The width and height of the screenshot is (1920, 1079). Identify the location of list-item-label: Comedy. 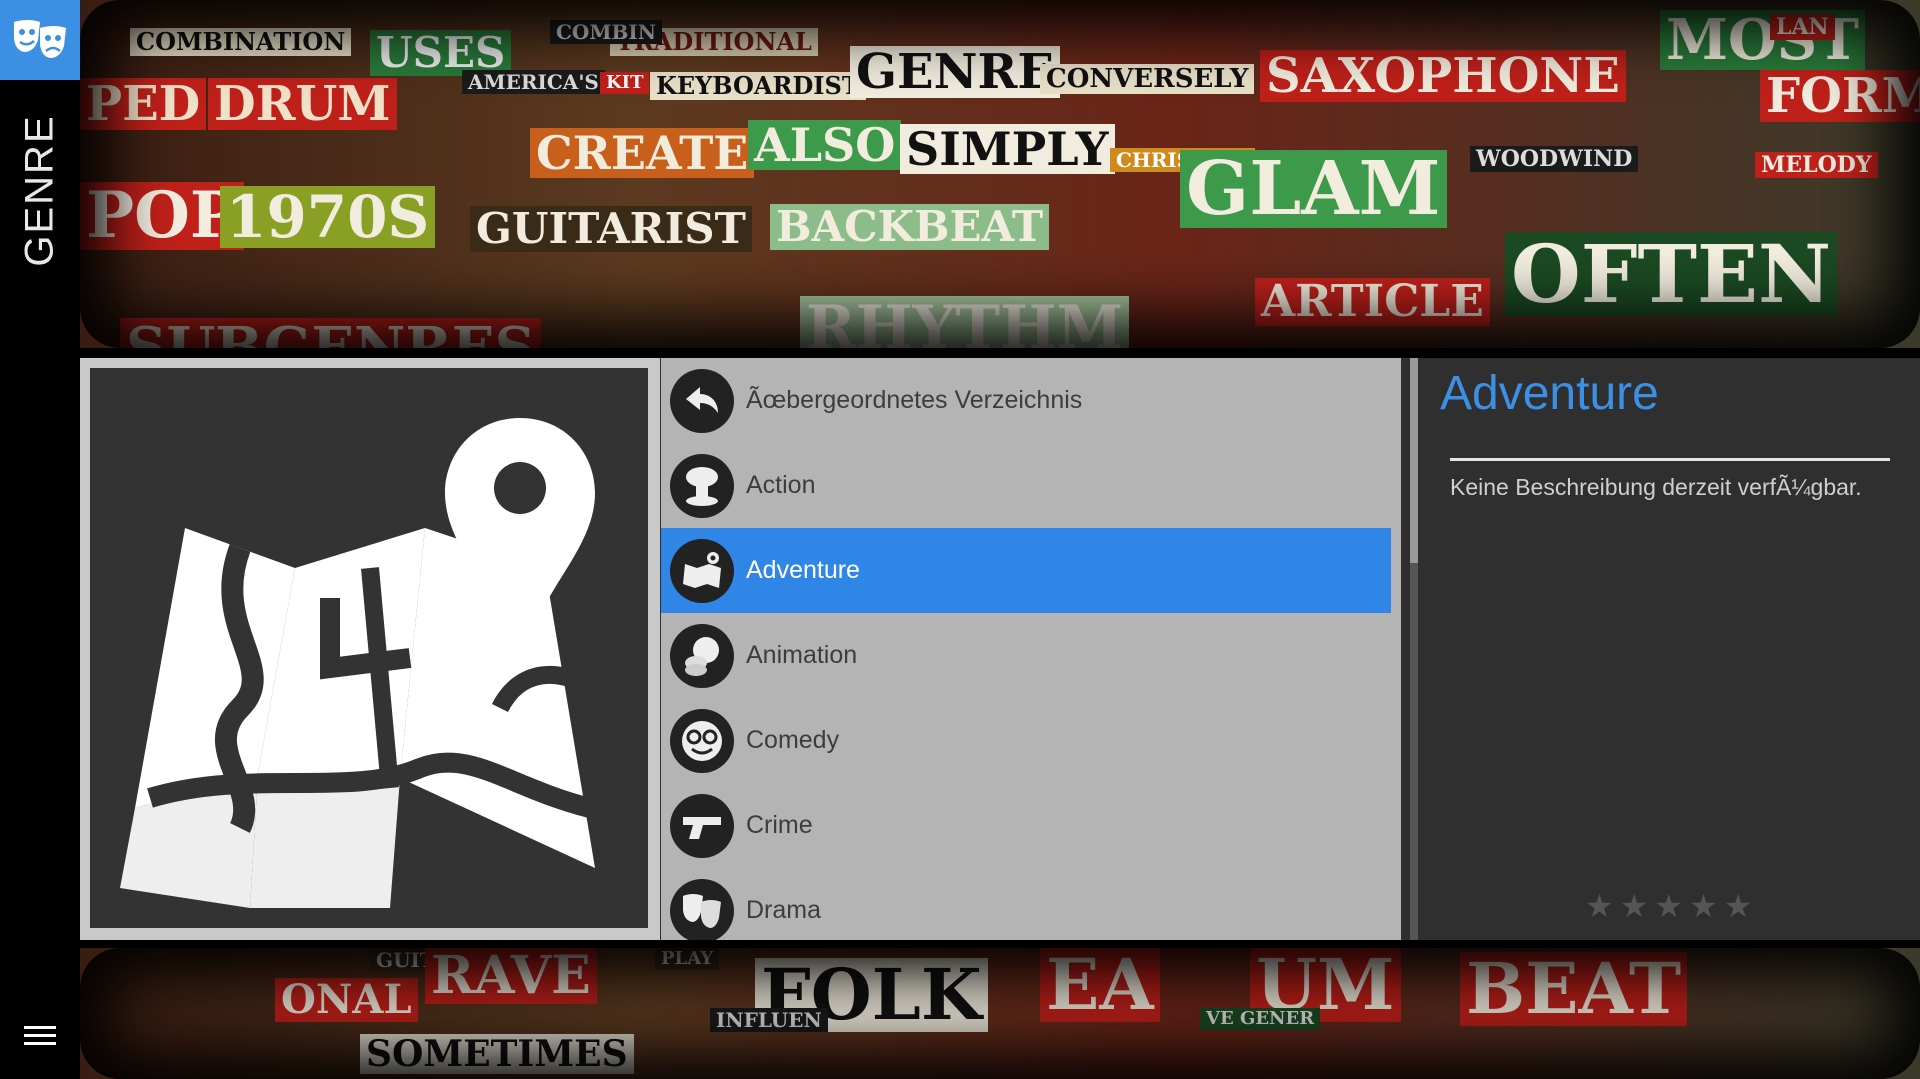
(793, 740).